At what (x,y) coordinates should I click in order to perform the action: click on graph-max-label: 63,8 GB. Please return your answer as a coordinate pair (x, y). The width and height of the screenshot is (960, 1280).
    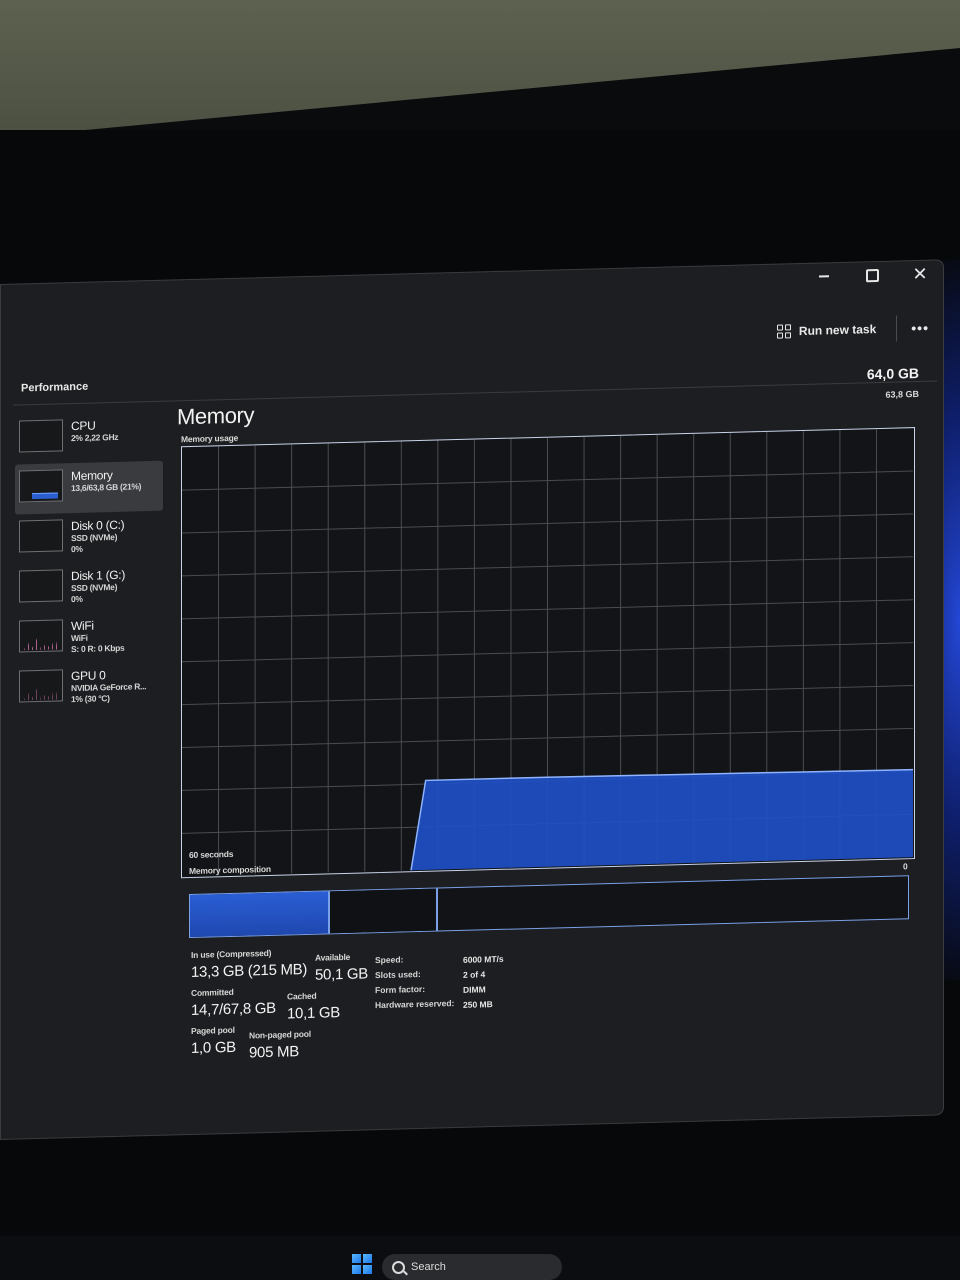
    Looking at the image, I should click on (902, 394).